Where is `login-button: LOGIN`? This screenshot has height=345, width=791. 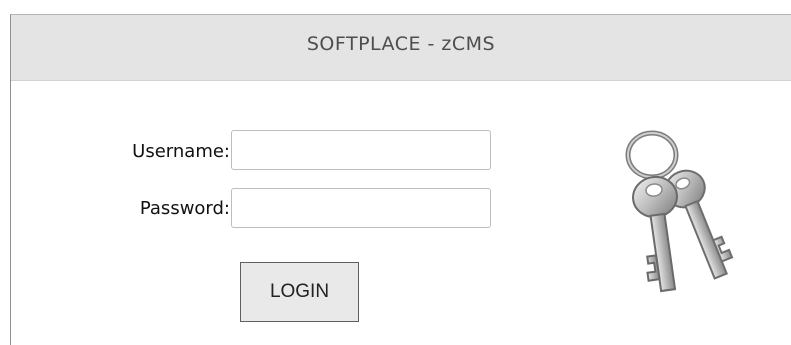
login-button: LOGIN is located at coordinates (299, 292).